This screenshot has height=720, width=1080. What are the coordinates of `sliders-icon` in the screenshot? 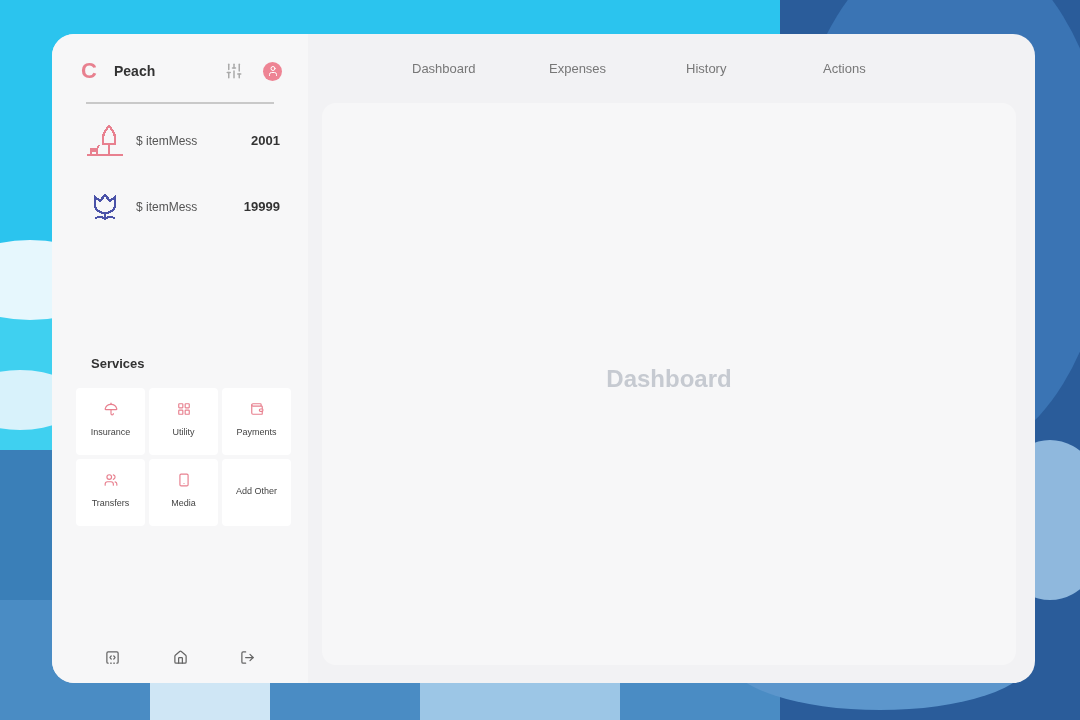 It's located at (234, 71).